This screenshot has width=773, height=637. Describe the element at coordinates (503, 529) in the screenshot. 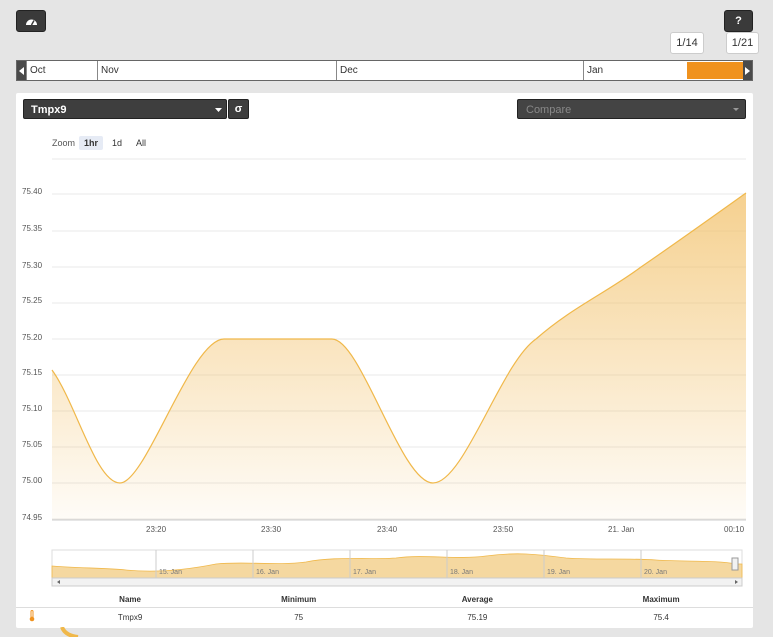

I see `x-tick-label: 23:50` at that location.